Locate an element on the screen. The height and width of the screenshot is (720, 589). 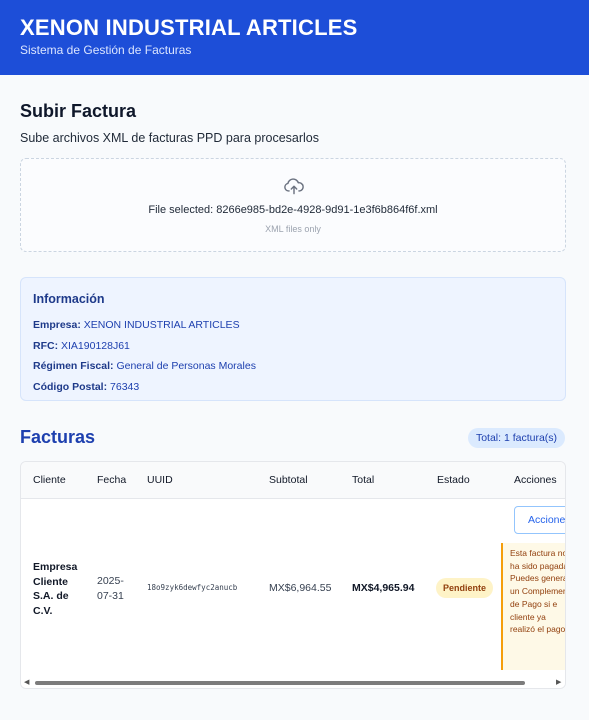
app-subtitle: Sistema de Gestión de Facturas is located at coordinates (106, 50).